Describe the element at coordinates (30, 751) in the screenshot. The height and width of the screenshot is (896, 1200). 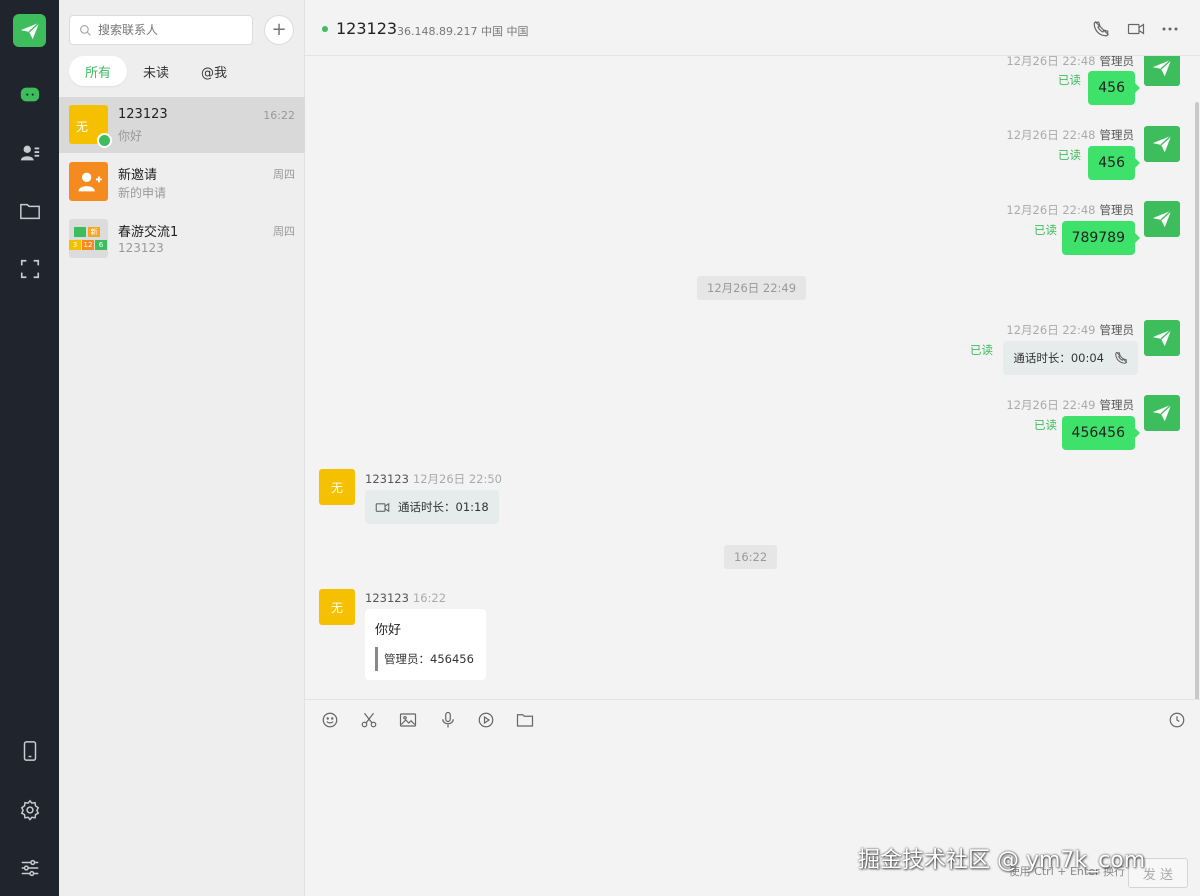
I see `phone-icon` at that location.